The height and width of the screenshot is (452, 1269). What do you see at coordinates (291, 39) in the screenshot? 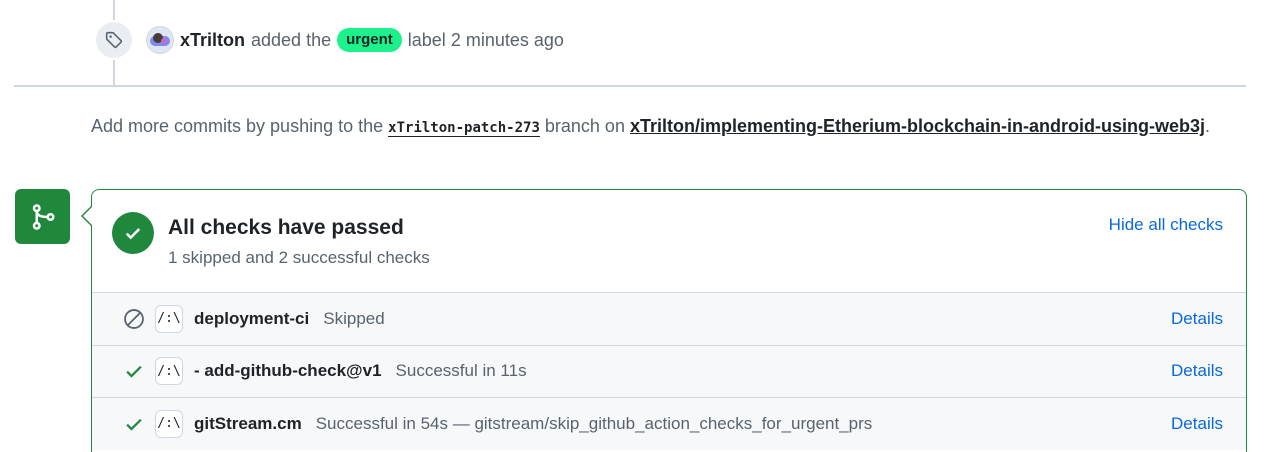
I see `event-action: added the` at bounding box center [291, 39].